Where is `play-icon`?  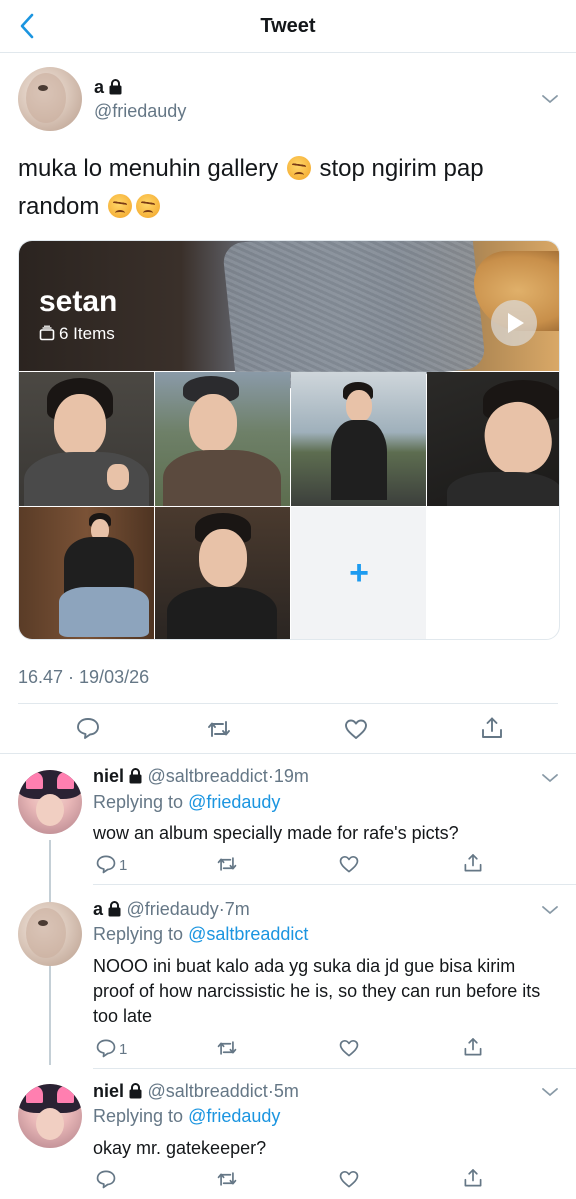
play-icon is located at coordinates (516, 323).